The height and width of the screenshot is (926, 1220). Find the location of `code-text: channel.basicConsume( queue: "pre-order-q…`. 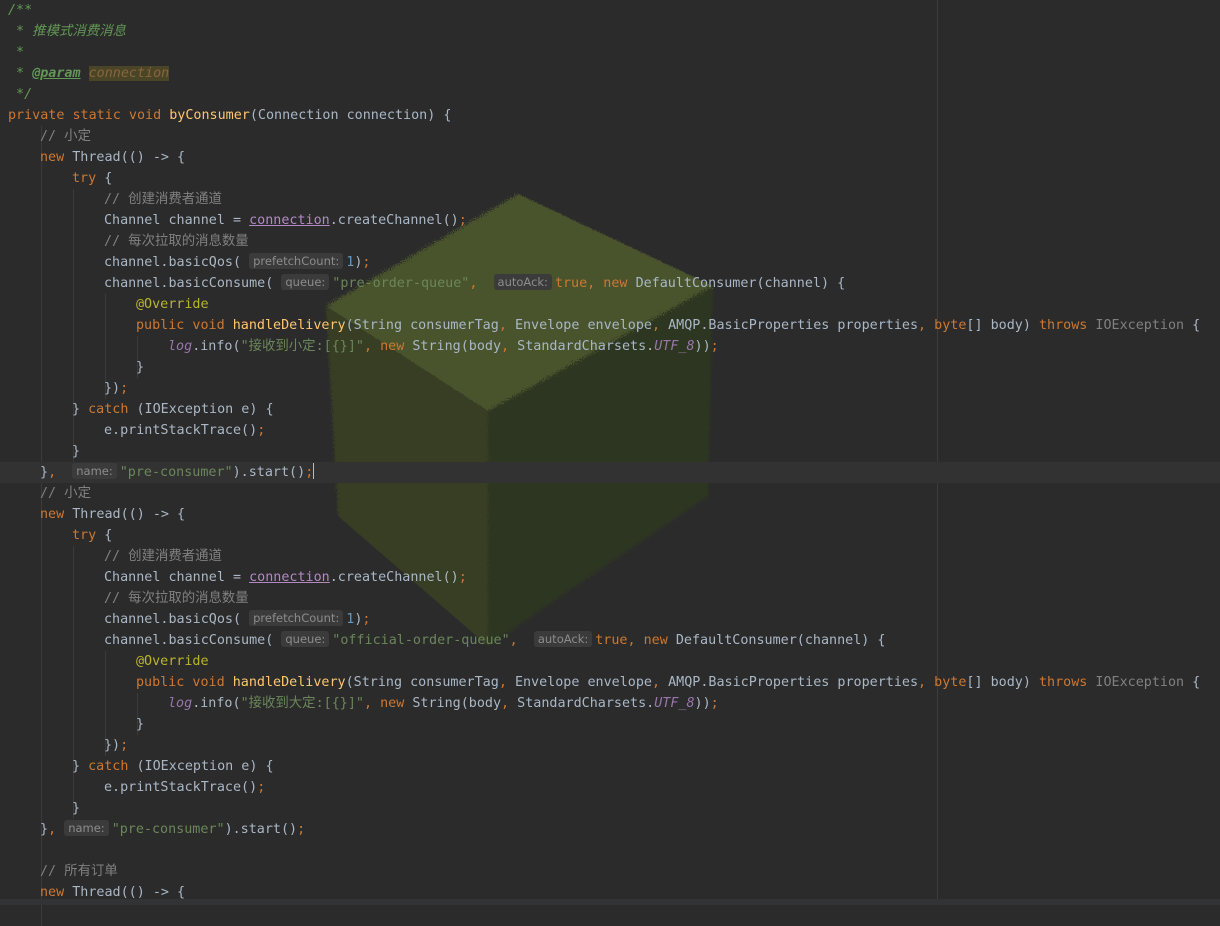

code-text: channel.basicConsume( queue: "pre-order-q… is located at coordinates (474, 283).